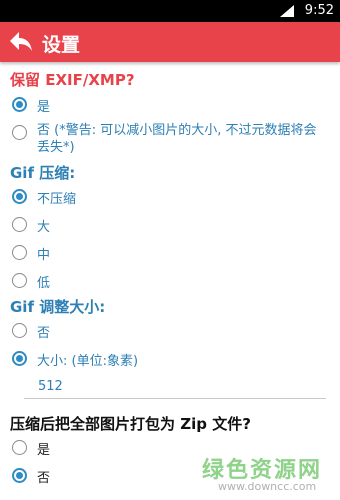  Describe the element at coordinates (102, 449) in the screenshot. I see `radio-zip-yes: 是` at that location.